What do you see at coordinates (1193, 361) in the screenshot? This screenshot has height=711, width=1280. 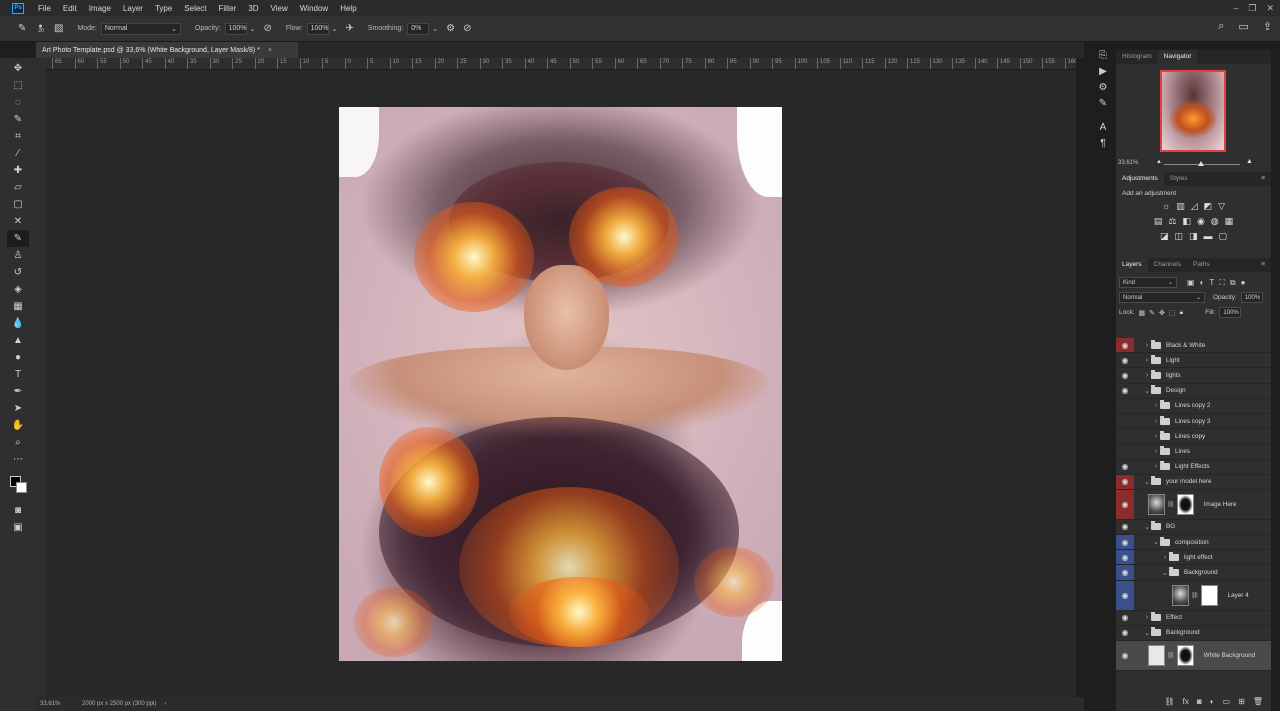 I see `layer-row: ◉ › Light` at bounding box center [1193, 361].